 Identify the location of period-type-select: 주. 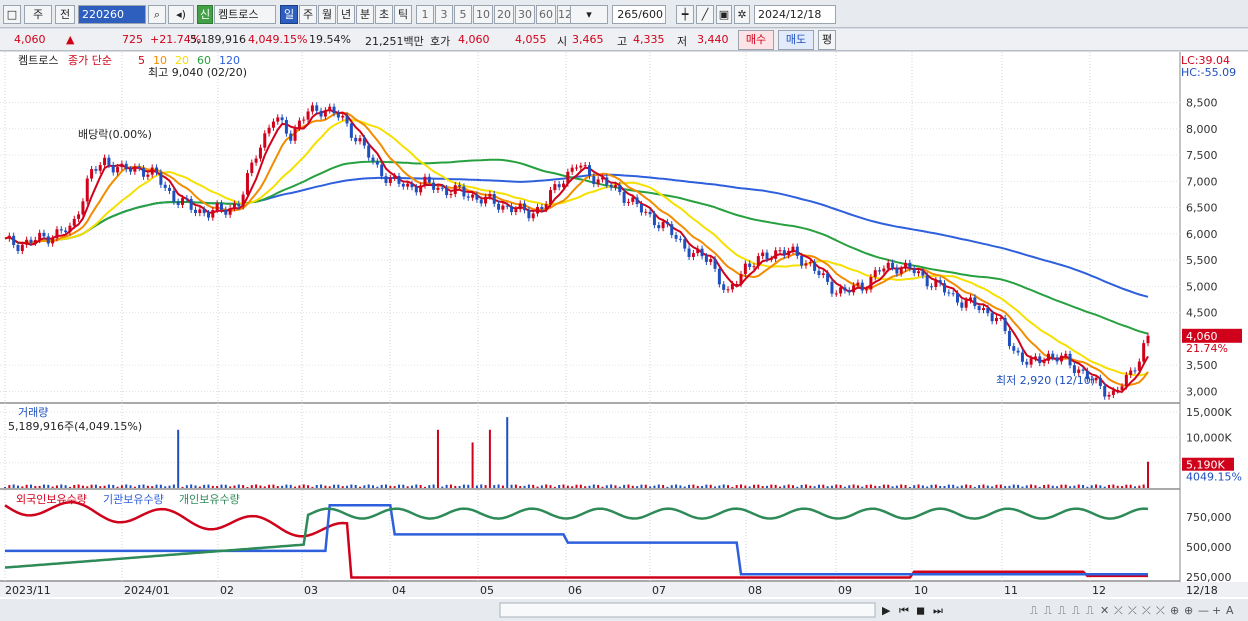
(38, 14).